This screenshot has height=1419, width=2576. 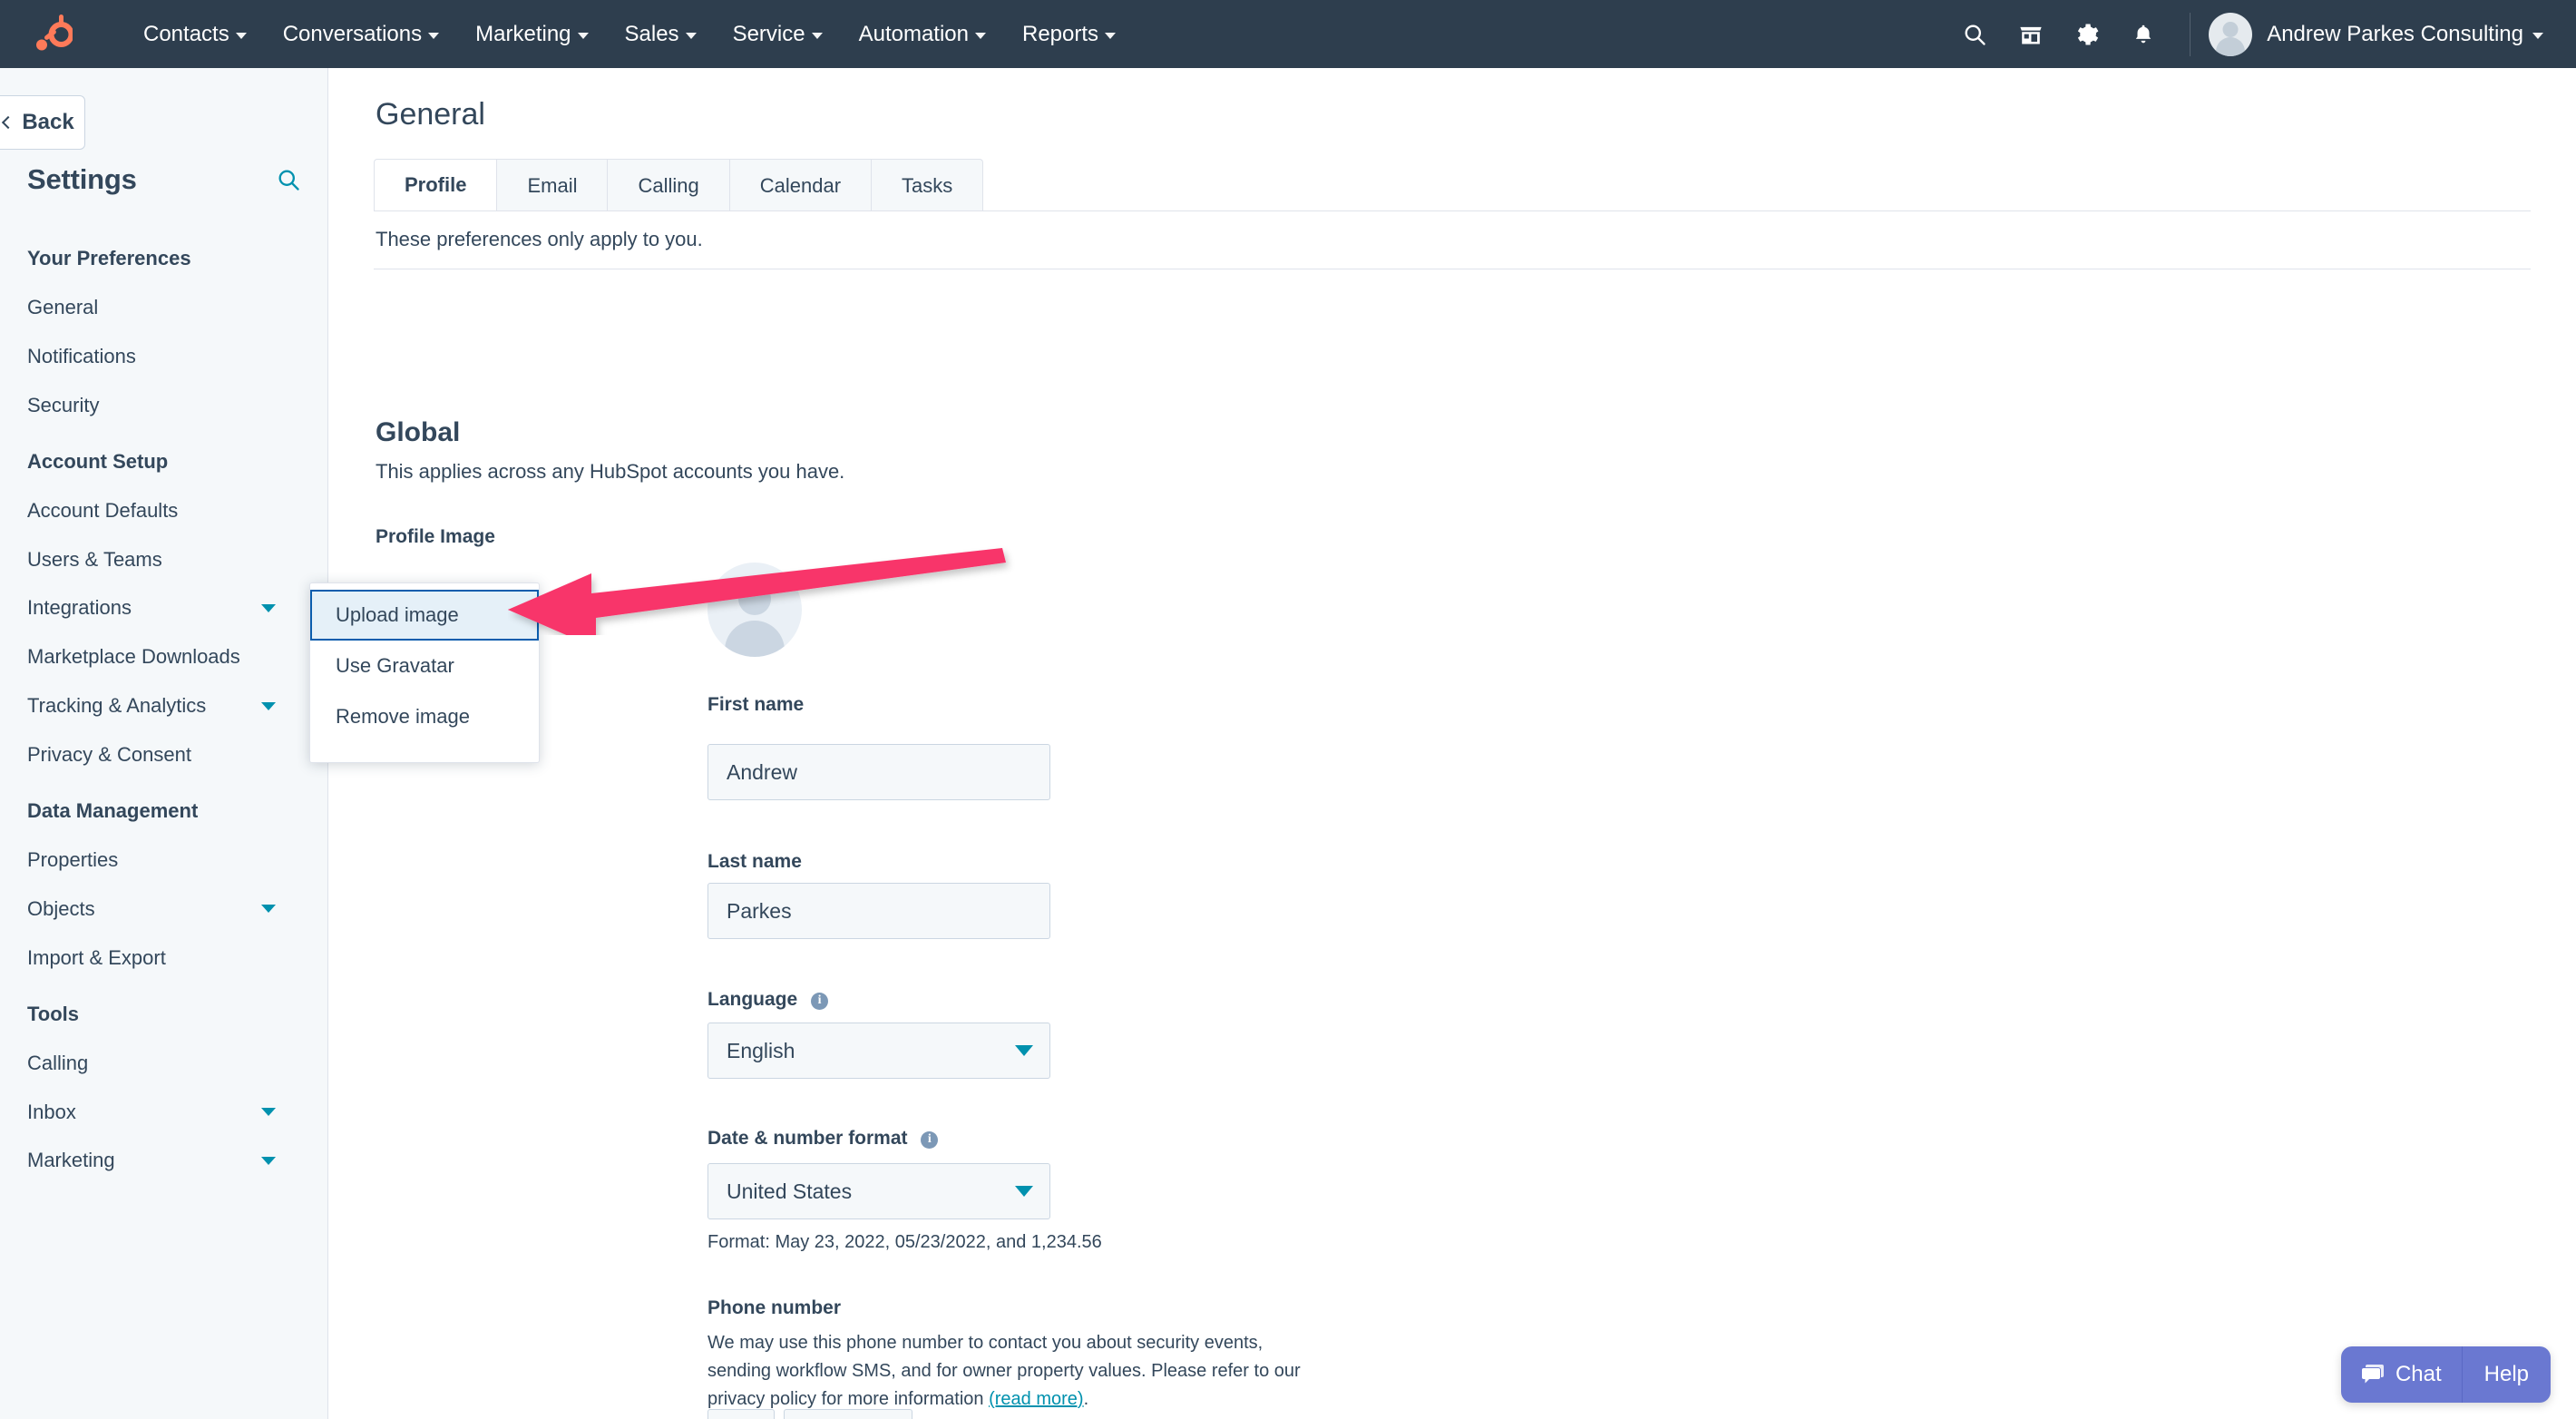 I want to click on sidebar-item-label: Users & Teams, so click(x=94, y=559).